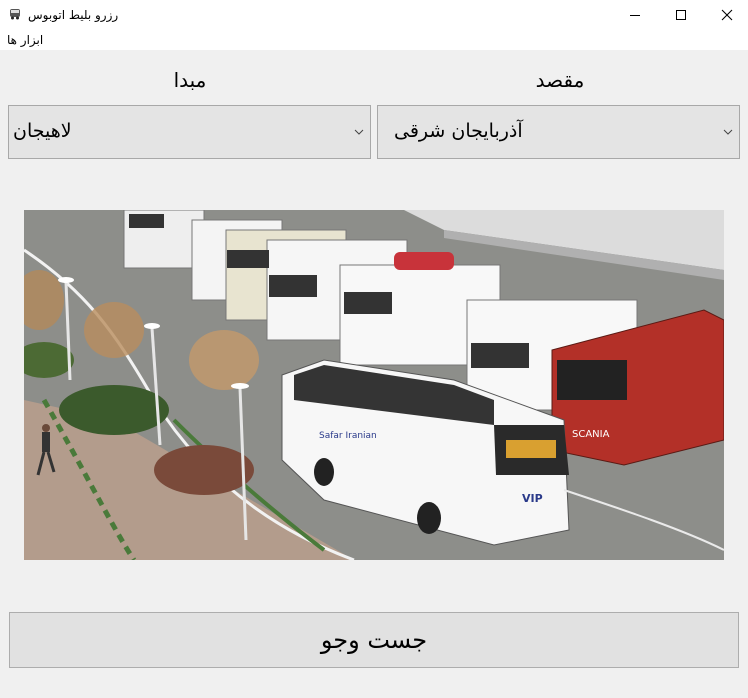 This screenshot has height=698, width=748. I want to click on destination-select-value: آذربایجان شرقی, so click(458, 131).